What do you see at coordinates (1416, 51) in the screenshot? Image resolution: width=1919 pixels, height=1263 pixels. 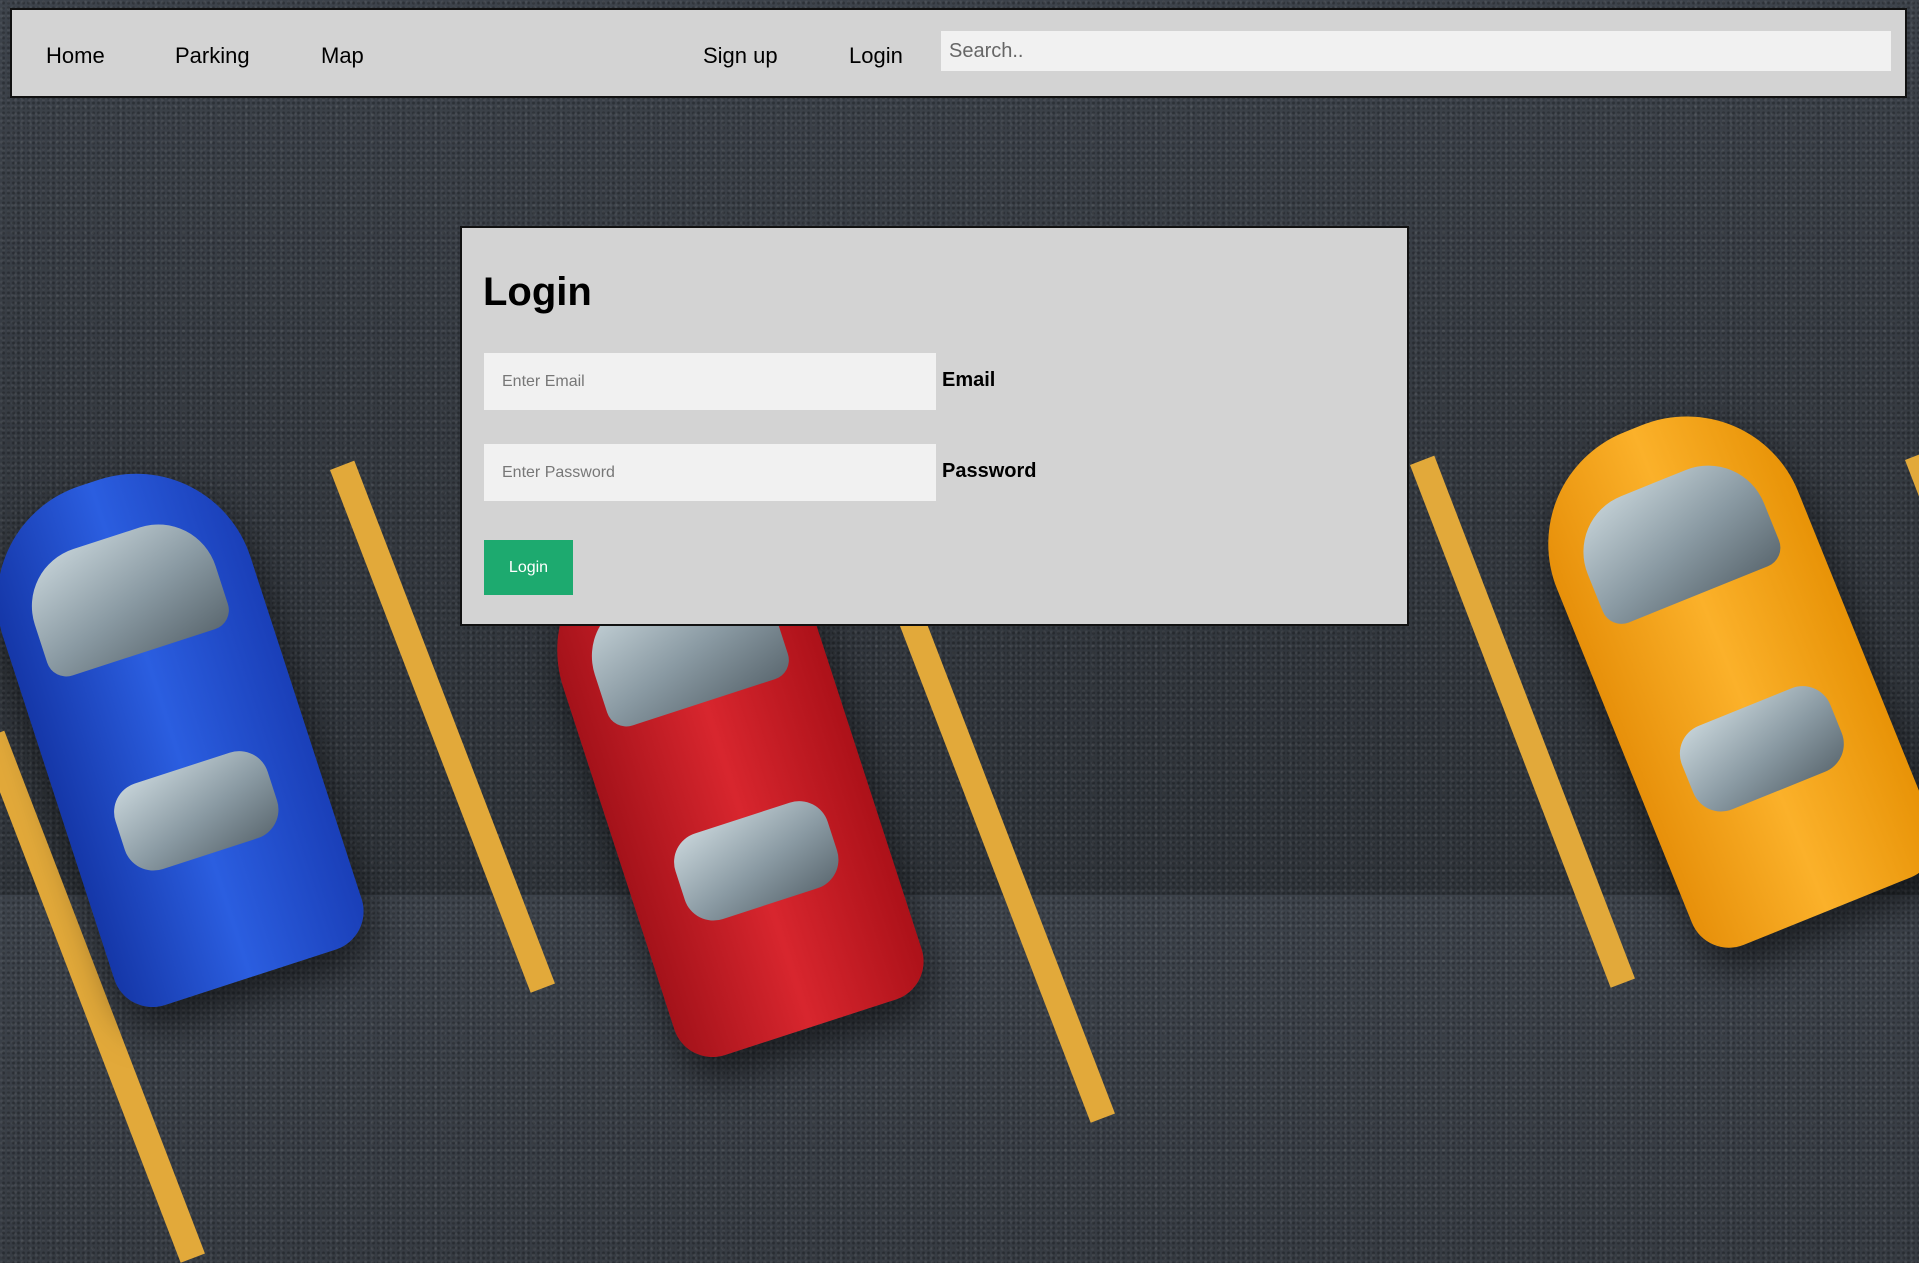 I see `search-input` at bounding box center [1416, 51].